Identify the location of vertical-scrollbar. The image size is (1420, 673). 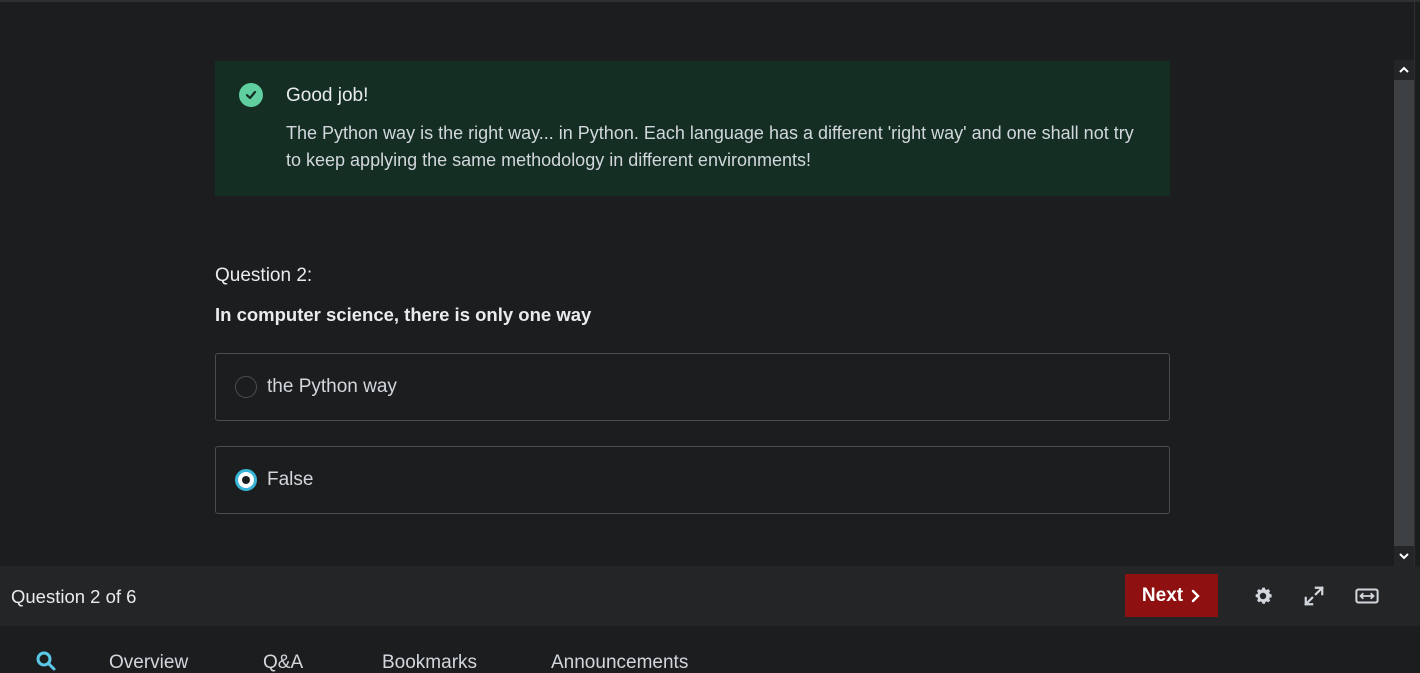
(1404, 313).